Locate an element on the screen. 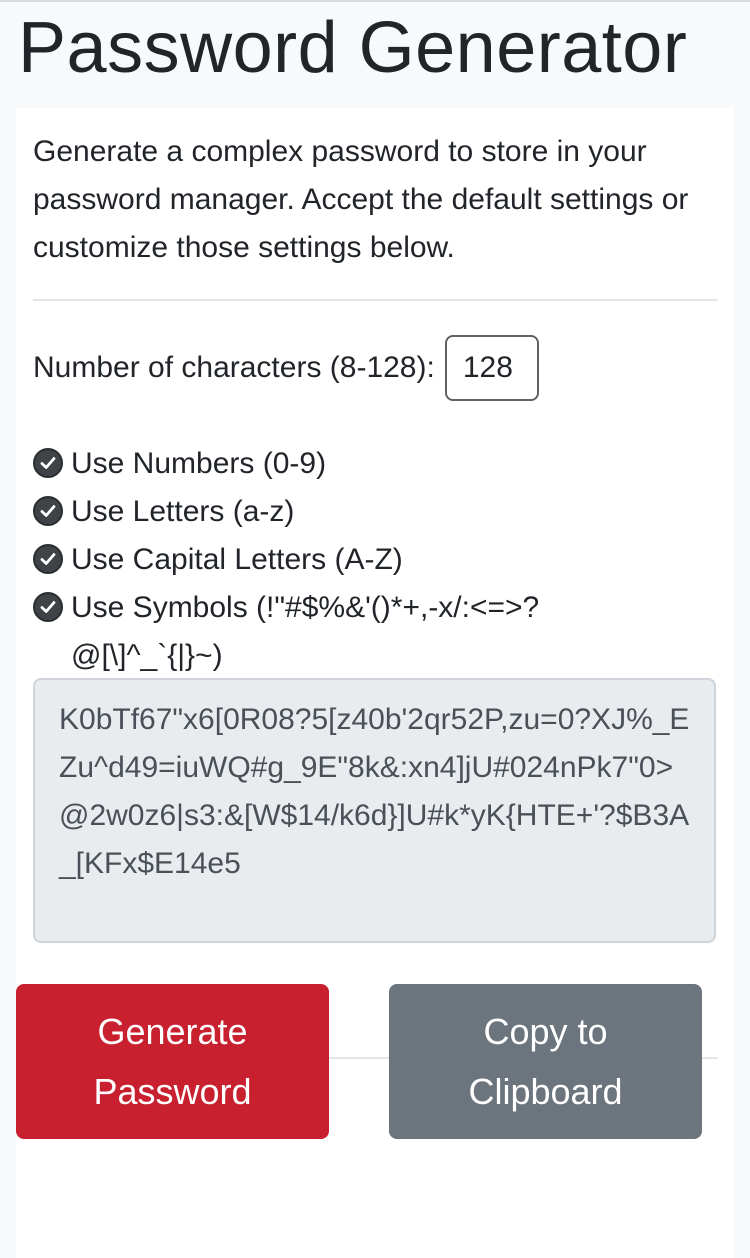 The image size is (750, 1258). length-input is located at coordinates (491, 368).